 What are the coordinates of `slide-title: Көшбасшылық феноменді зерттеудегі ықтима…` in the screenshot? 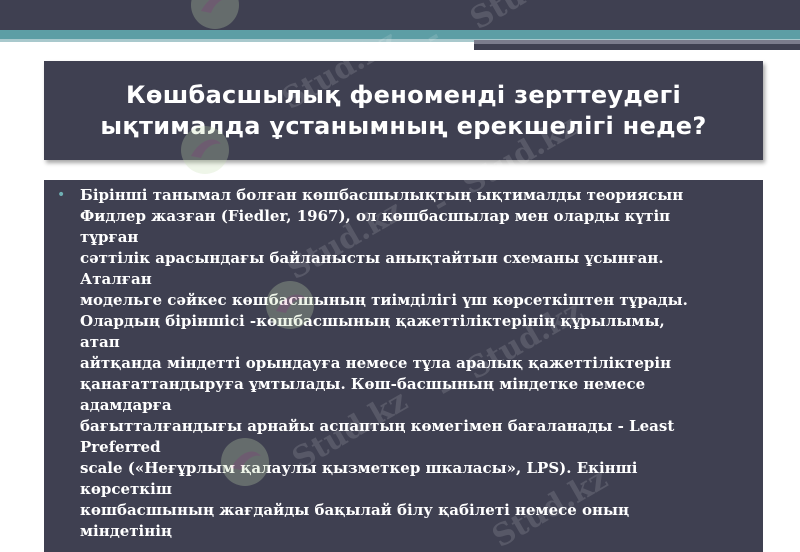 It's located at (403, 110).